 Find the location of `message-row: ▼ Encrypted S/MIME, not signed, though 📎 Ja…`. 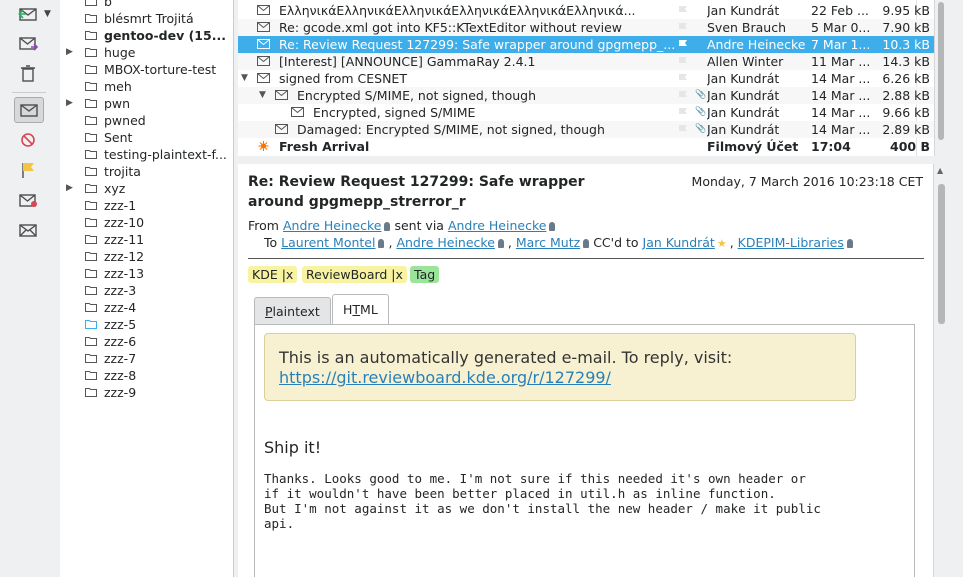

message-row: ▼ Encrypted S/MIME, not signed, though 📎 Ja… is located at coordinates (586, 95).